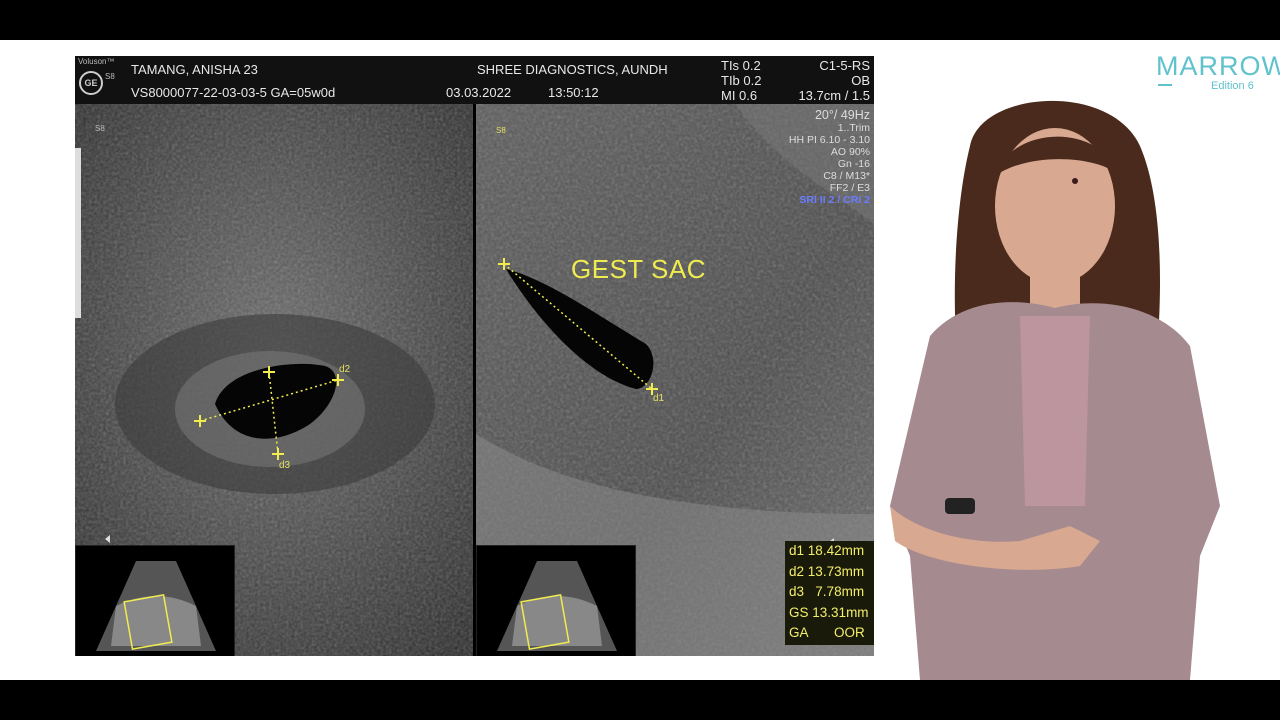 This screenshot has height=720, width=1280. I want to click on measurement-row: d2 13.73mm, so click(827, 571).